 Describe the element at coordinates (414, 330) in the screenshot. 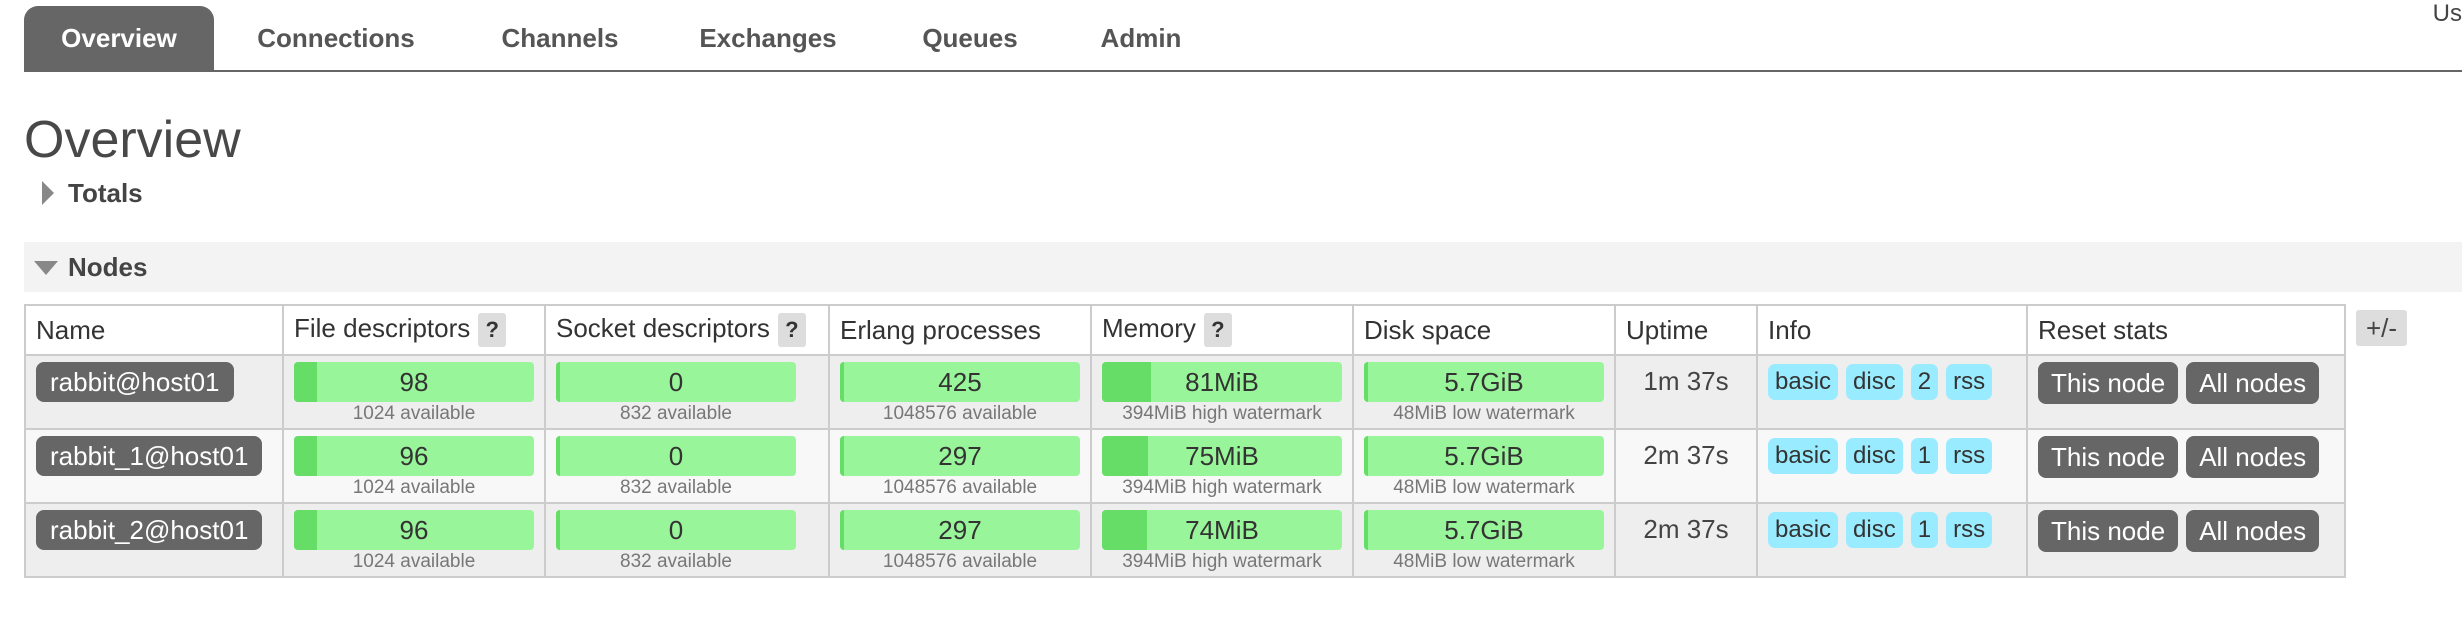

I see `col-file-descriptors: File descriptors?` at that location.